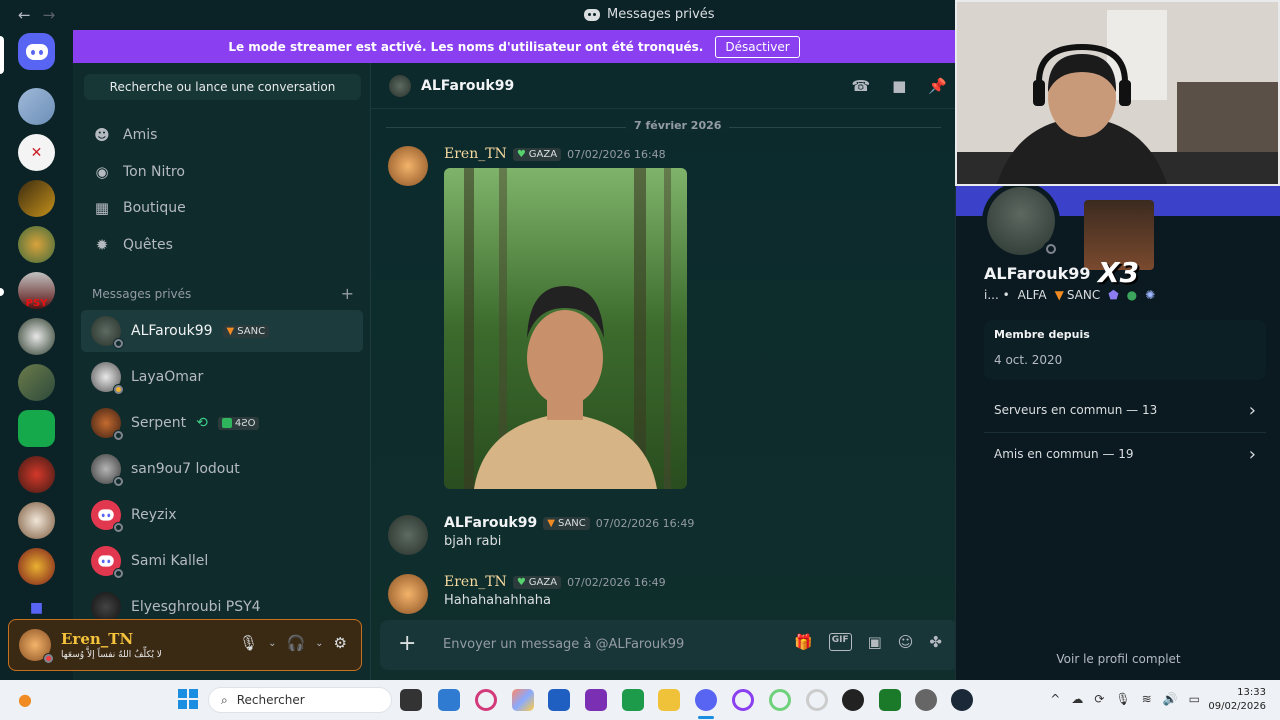 The width and height of the screenshot is (1280, 720). What do you see at coordinates (1170, 699) in the screenshot?
I see `volume-icon: 🔊` at bounding box center [1170, 699].